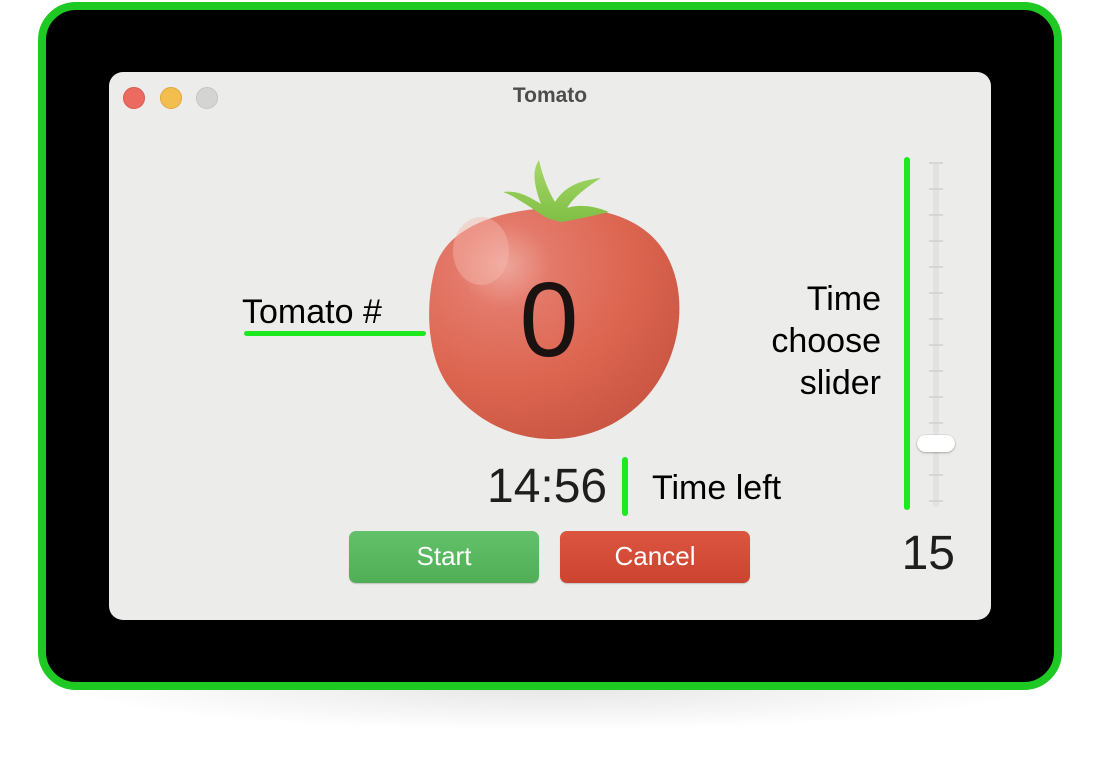 This screenshot has width=1100, height=766. I want to click on time-left-value: 14:56, so click(547, 486).